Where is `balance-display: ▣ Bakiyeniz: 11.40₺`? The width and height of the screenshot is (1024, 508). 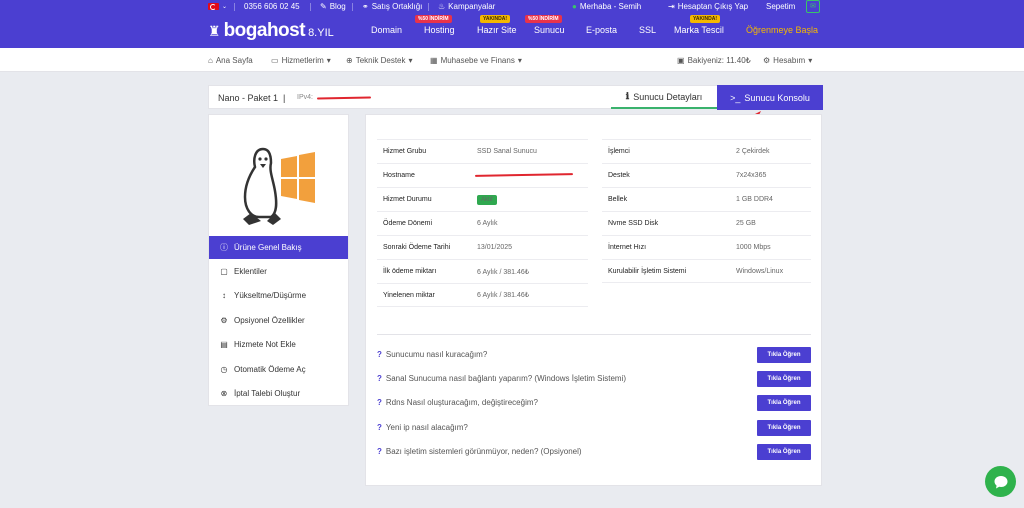 balance-display: ▣ Bakiyeniz: 11.40₺ is located at coordinates (714, 60).